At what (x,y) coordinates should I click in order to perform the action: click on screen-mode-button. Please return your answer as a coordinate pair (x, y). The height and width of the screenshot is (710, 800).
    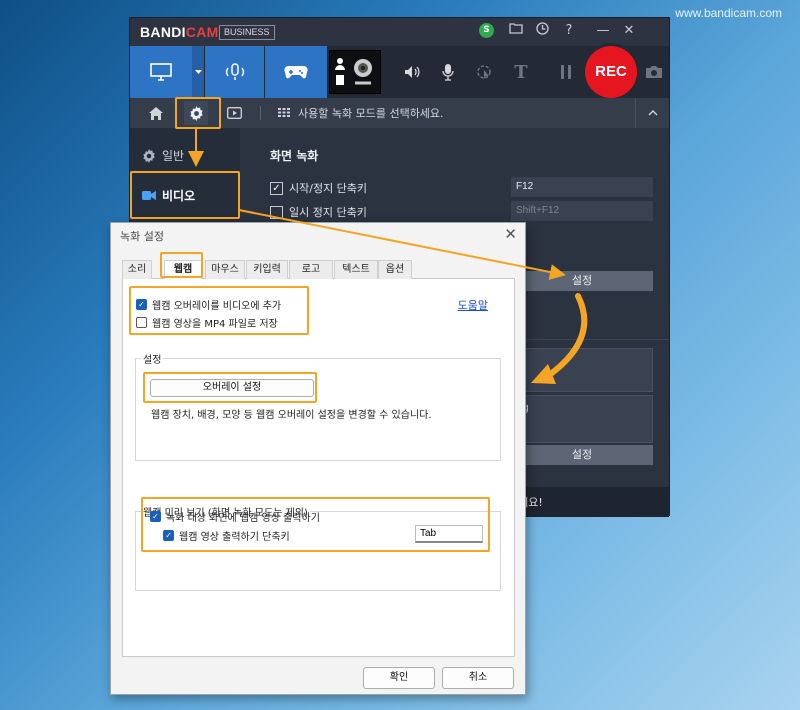
    Looking at the image, I should click on (161, 72).